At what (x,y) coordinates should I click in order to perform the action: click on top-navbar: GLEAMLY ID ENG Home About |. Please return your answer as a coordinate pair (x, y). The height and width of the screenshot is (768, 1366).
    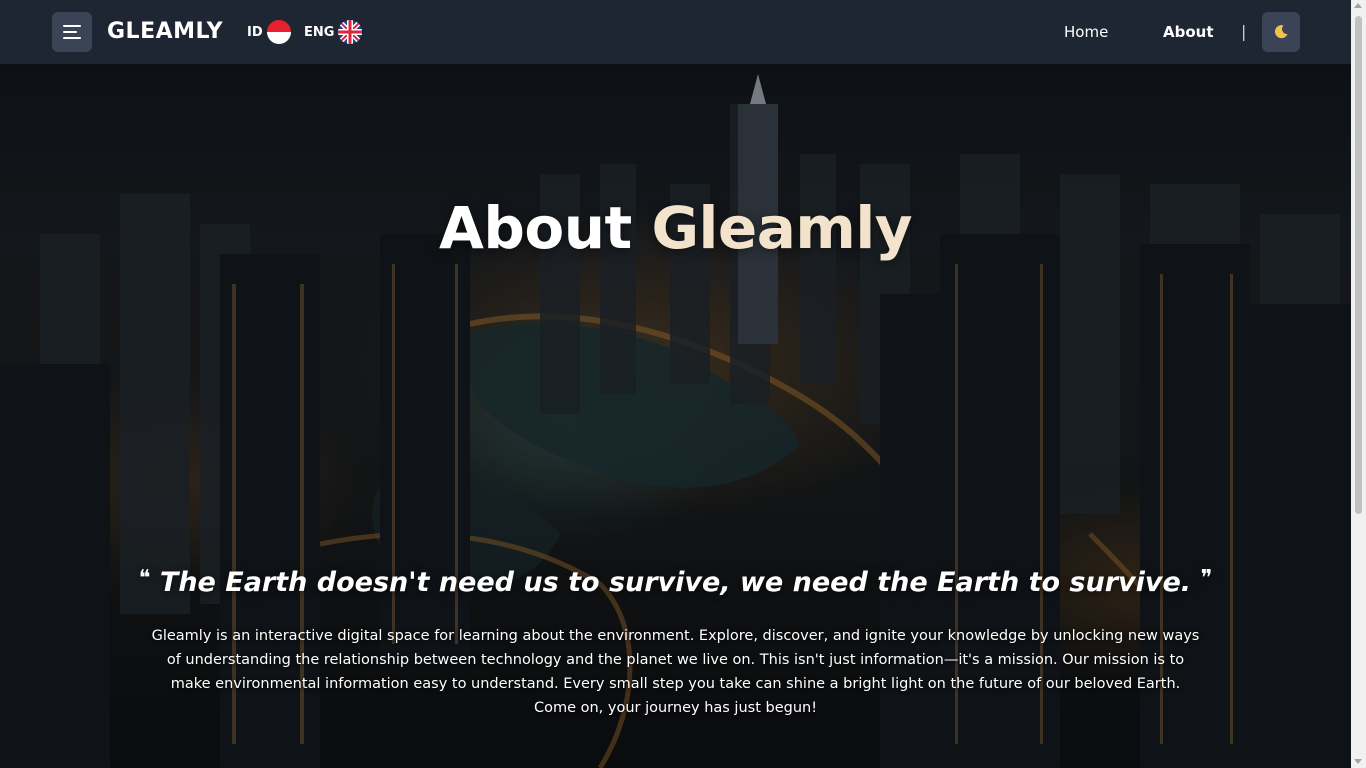
    Looking at the image, I should click on (675, 32).